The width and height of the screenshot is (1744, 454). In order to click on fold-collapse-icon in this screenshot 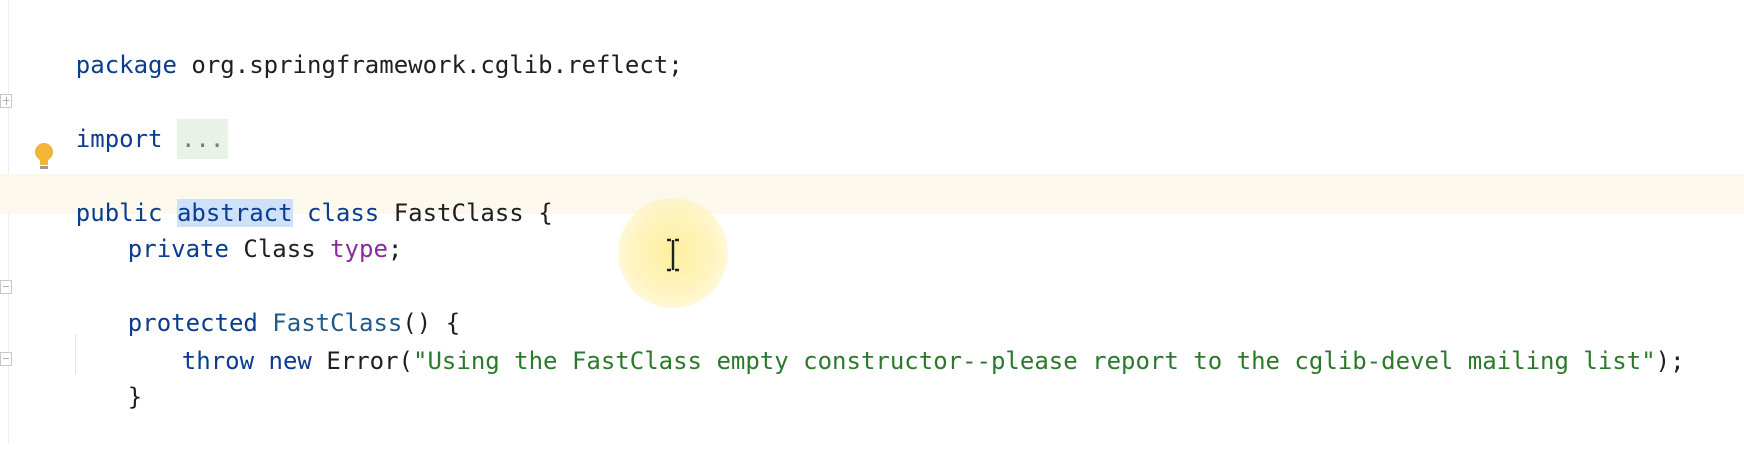, I will do `click(6, 287)`.